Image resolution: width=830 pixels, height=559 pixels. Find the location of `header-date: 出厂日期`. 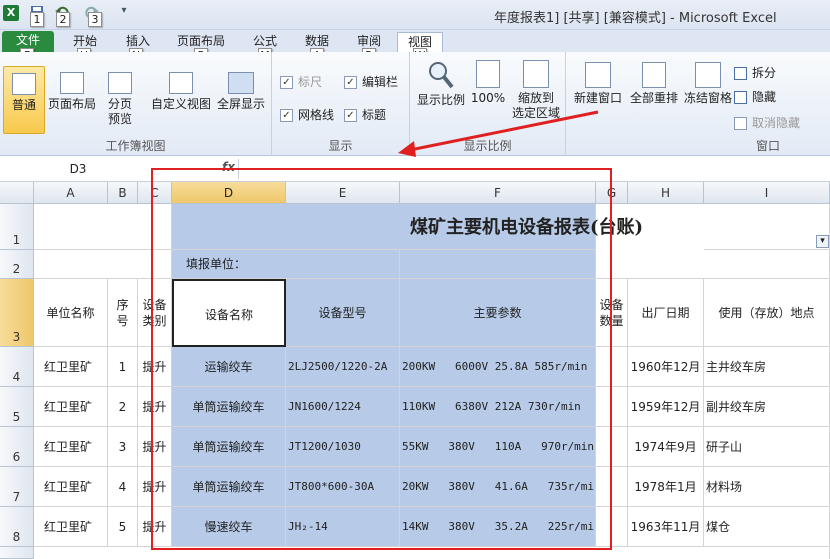

header-date: 出厂日期 is located at coordinates (666, 313).